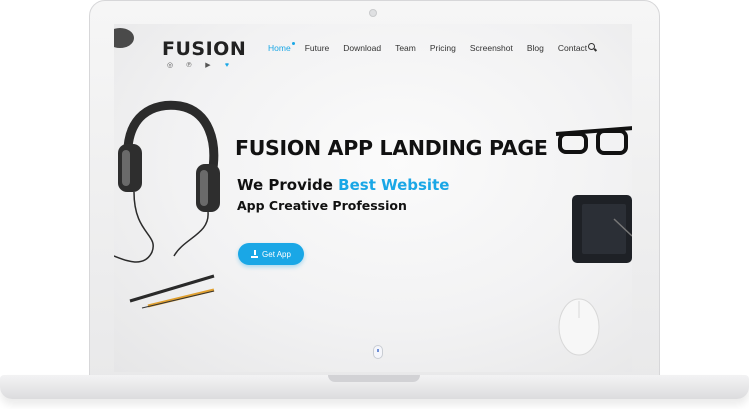 This screenshot has height=409, width=749. Describe the element at coordinates (394, 185) in the screenshot. I see `hero-subtitle-highlight: Best Website` at that location.